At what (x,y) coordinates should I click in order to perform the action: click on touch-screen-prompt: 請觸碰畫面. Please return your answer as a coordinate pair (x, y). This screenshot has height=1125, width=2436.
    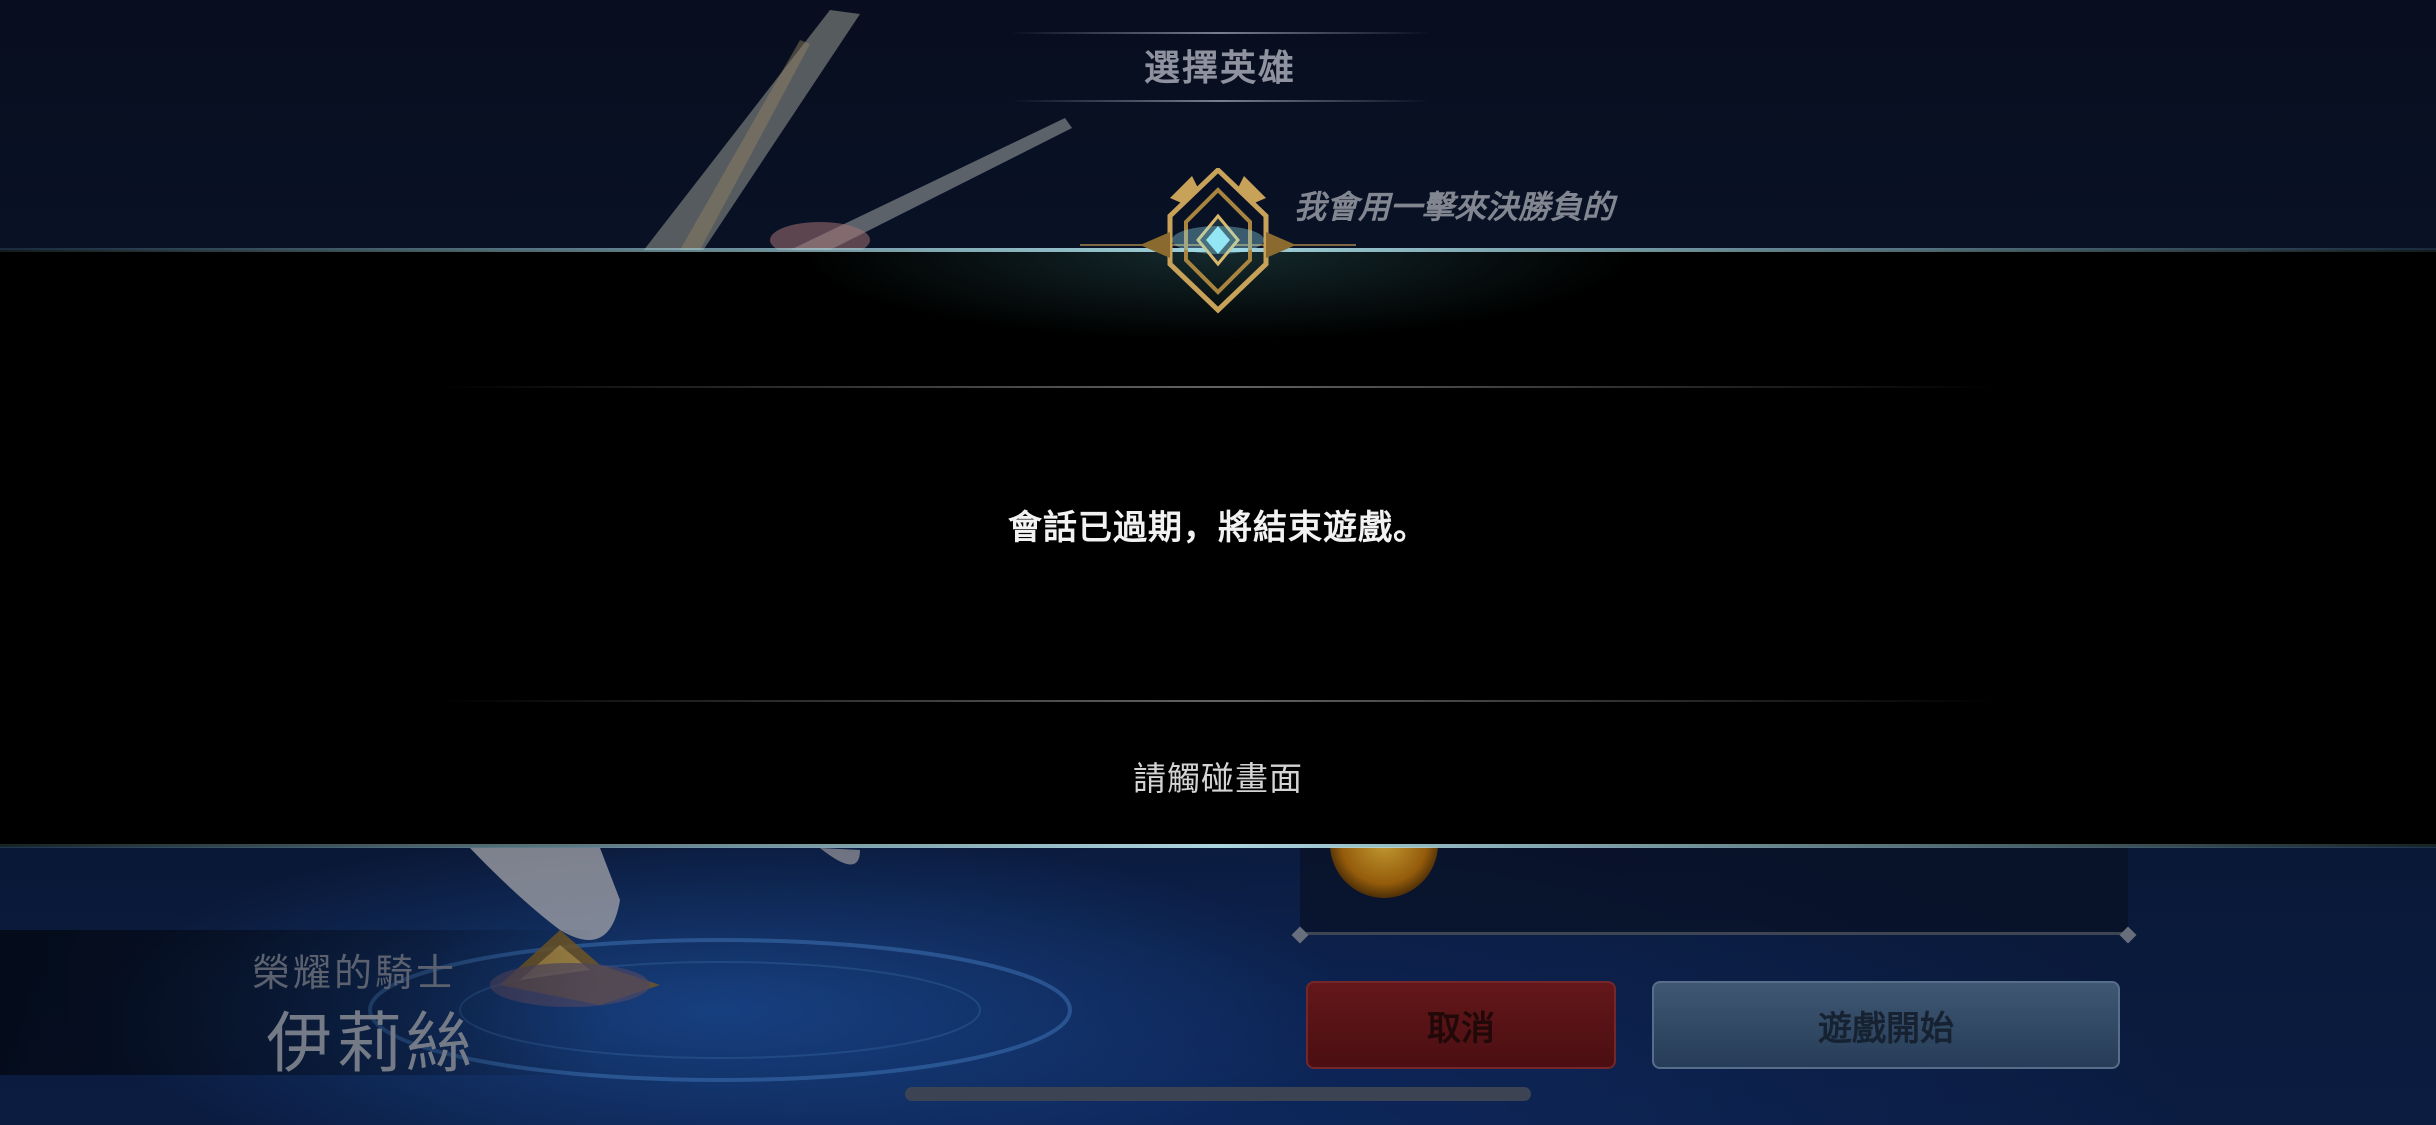
    Looking at the image, I should click on (1218, 776).